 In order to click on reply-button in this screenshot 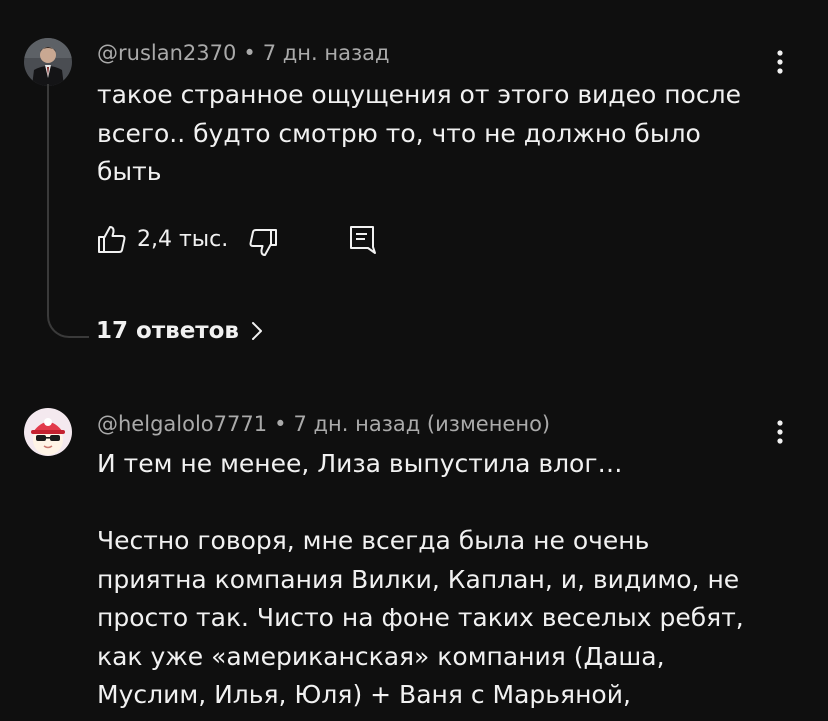, I will do `click(363, 242)`.